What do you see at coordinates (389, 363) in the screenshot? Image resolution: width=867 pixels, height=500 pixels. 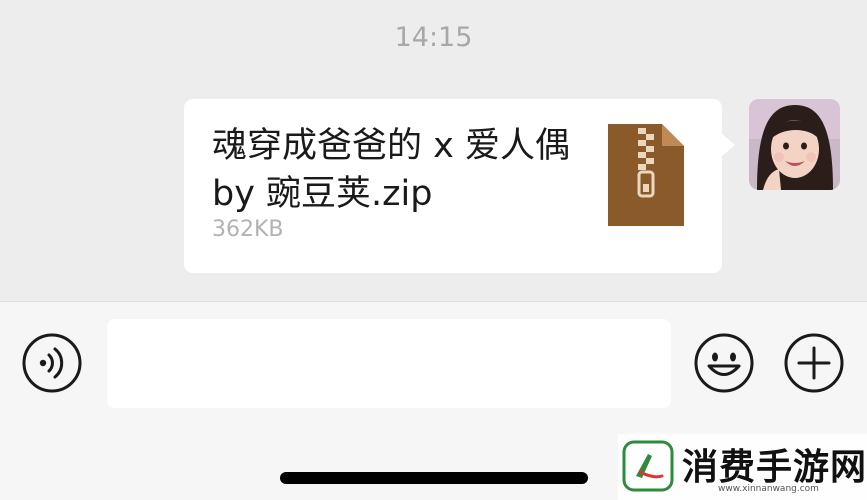 I see `message-input` at bounding box center [389, 363].